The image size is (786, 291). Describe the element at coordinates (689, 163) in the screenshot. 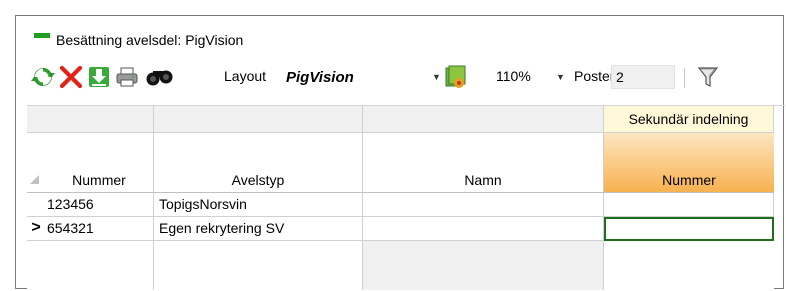

I see `column-header-secondary-nummer: Nummer` at that location.